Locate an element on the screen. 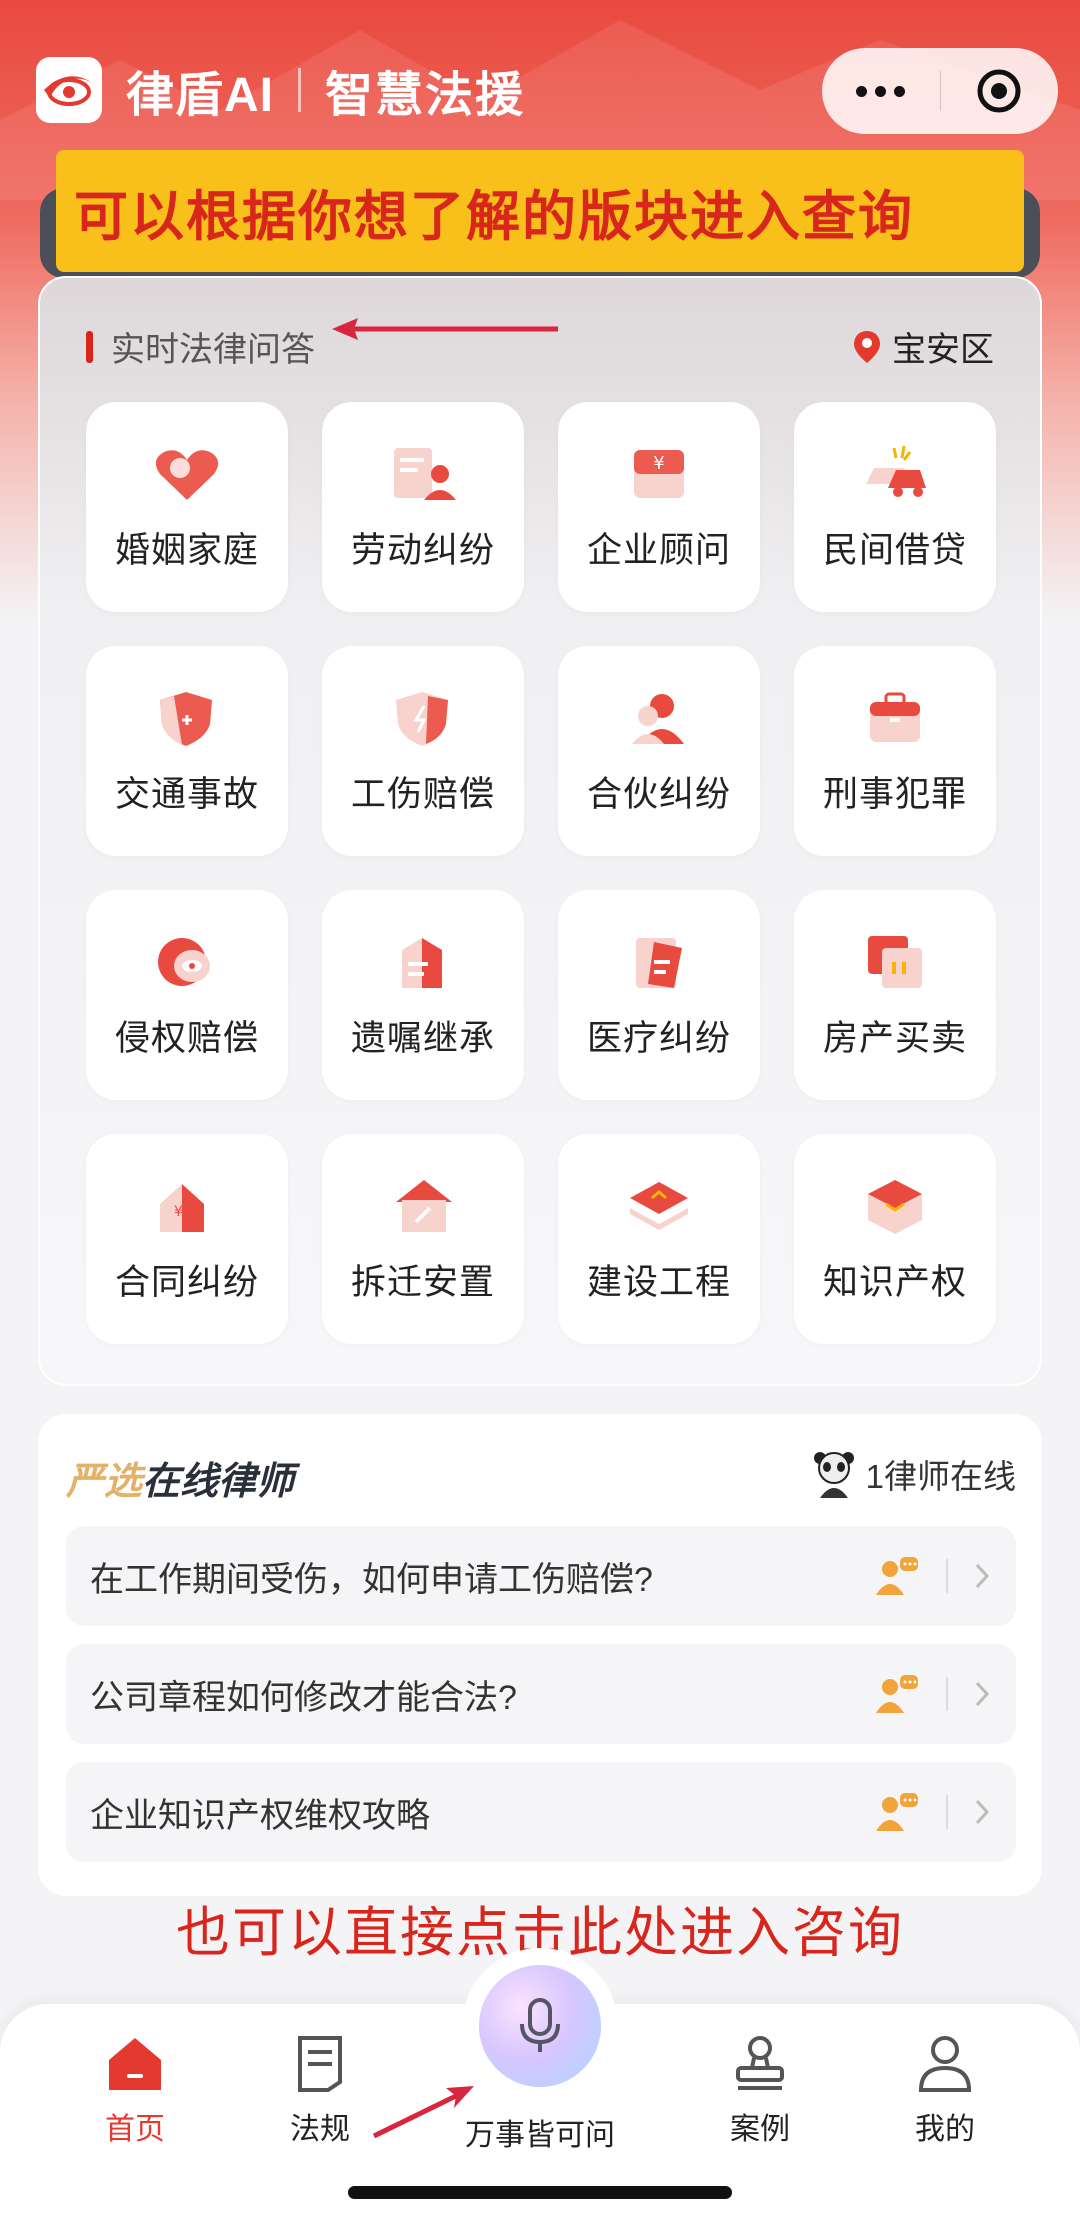 The image size is (1080, 2223). tab-cases: 案例 is located at coordinates (760, 2091).